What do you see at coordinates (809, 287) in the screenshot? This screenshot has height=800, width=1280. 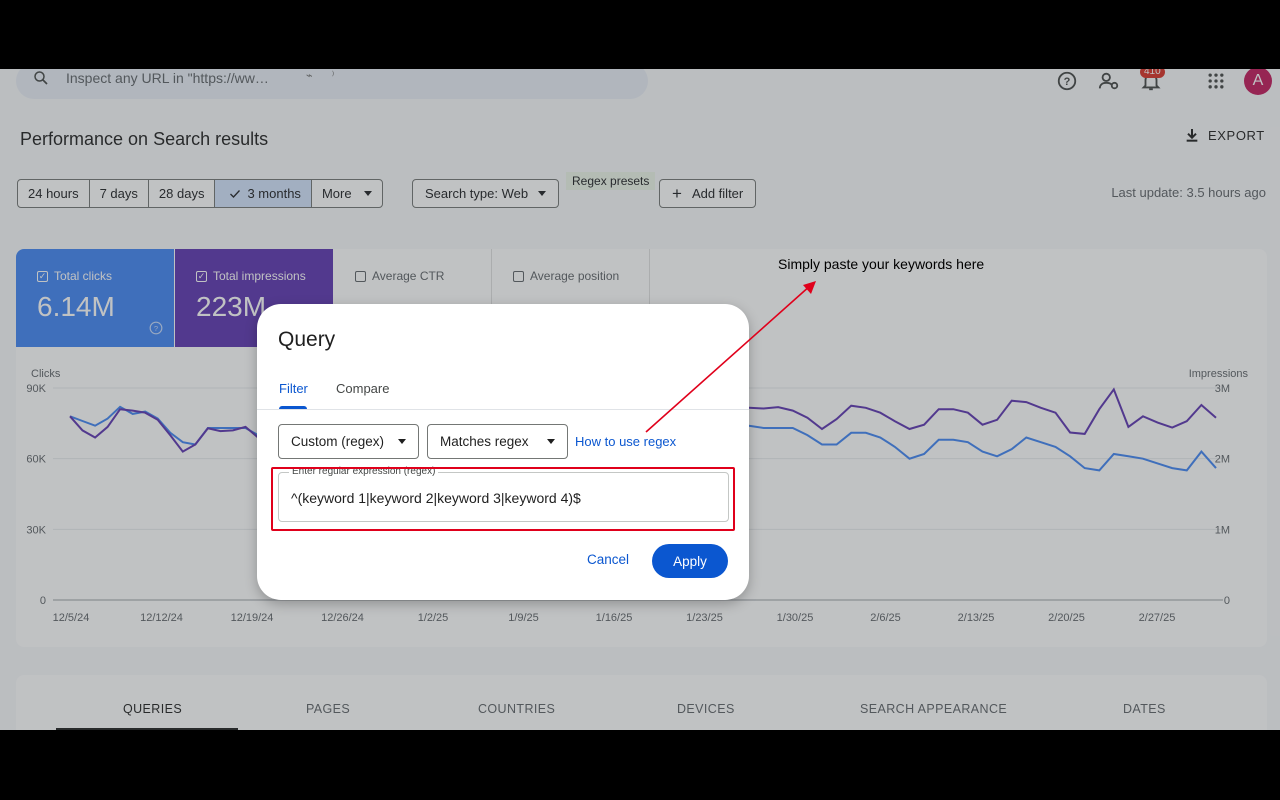 I see `annotation-arrow-head` at bounding box center [809, 287].